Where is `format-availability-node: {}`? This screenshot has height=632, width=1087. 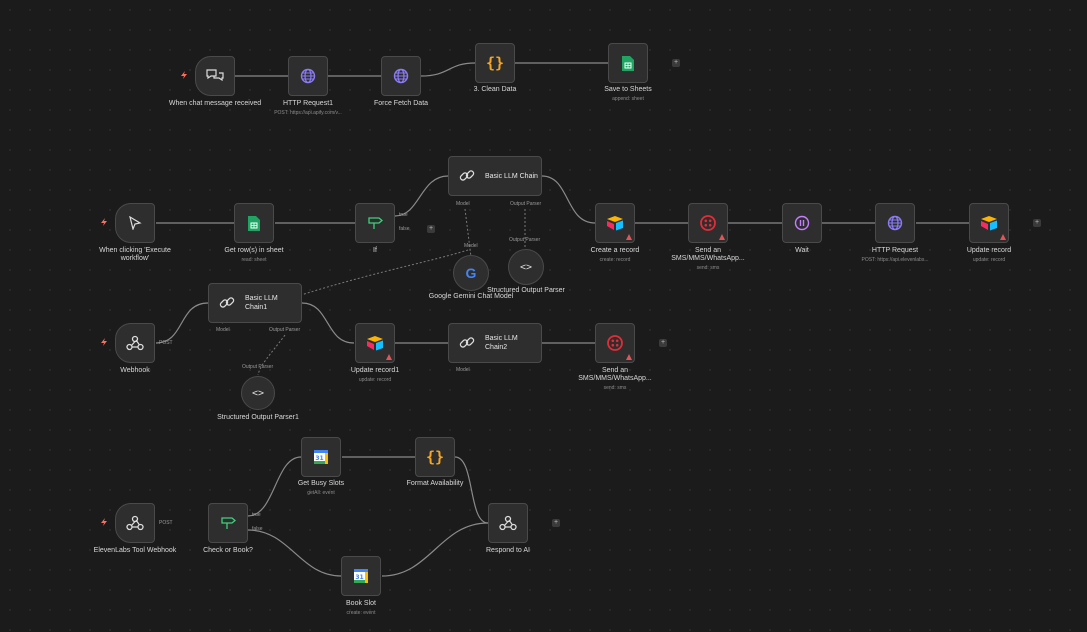
format-availability-node: {} is located at coordinates (435, 457).